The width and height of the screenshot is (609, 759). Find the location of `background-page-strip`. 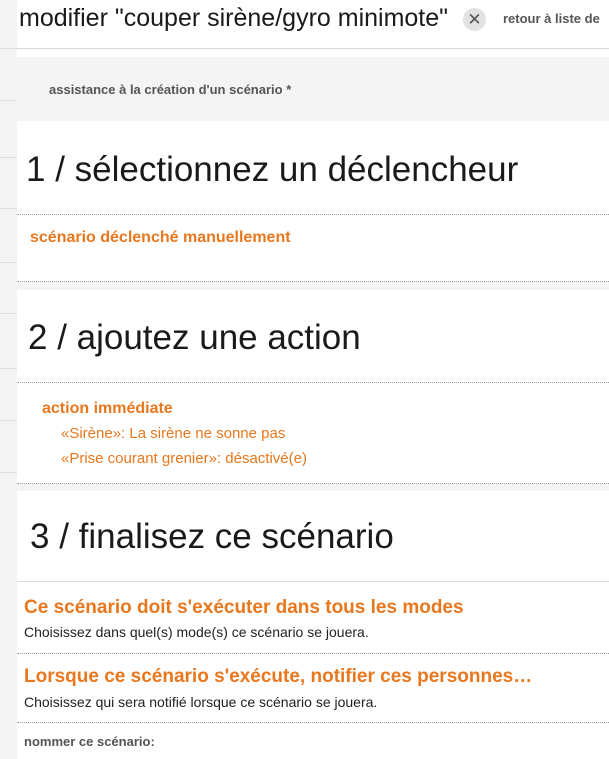

background-page-strip is located at coordinates (8, 379).